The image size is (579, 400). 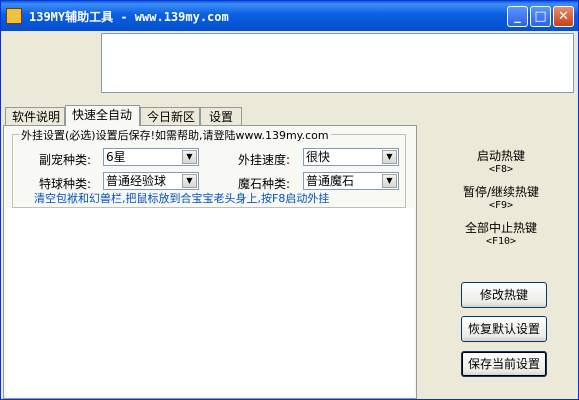 What do you see at coordinates (14, 16) in the screenshot?
I see `app-icon` at bounding box center [14, 16].